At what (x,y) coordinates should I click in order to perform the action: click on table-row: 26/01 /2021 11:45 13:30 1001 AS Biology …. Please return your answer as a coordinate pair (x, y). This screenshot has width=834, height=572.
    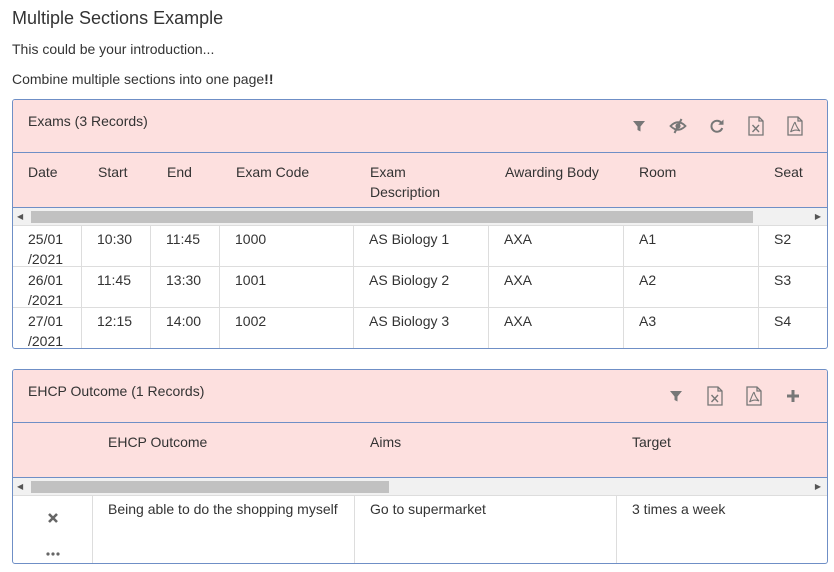
    Looking at the image, I should click on (420, 287).